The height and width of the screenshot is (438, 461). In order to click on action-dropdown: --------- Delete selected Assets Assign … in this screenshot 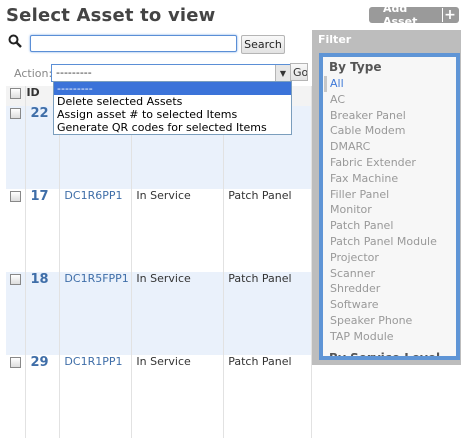, I will do `click(172, 108)`.